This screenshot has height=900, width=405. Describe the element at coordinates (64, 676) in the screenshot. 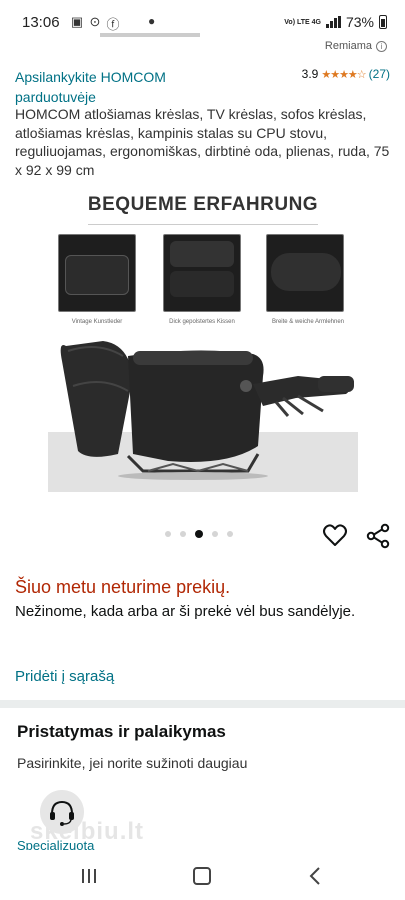

I see `add-to-list-link: Pridėti į sąrašą` at that location.